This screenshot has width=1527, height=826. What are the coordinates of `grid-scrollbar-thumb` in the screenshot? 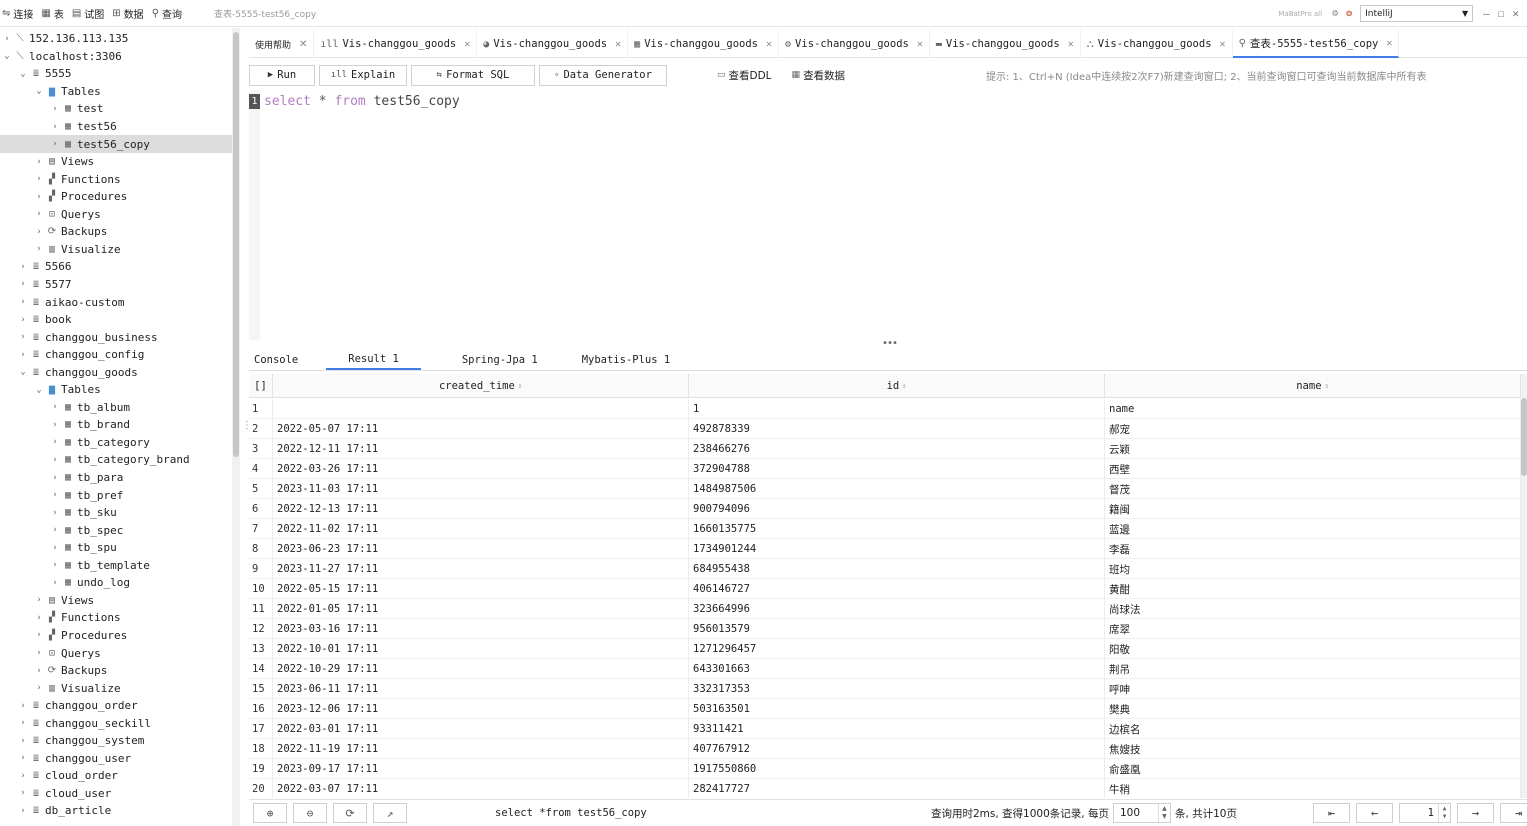 It's located at (1524, 437).